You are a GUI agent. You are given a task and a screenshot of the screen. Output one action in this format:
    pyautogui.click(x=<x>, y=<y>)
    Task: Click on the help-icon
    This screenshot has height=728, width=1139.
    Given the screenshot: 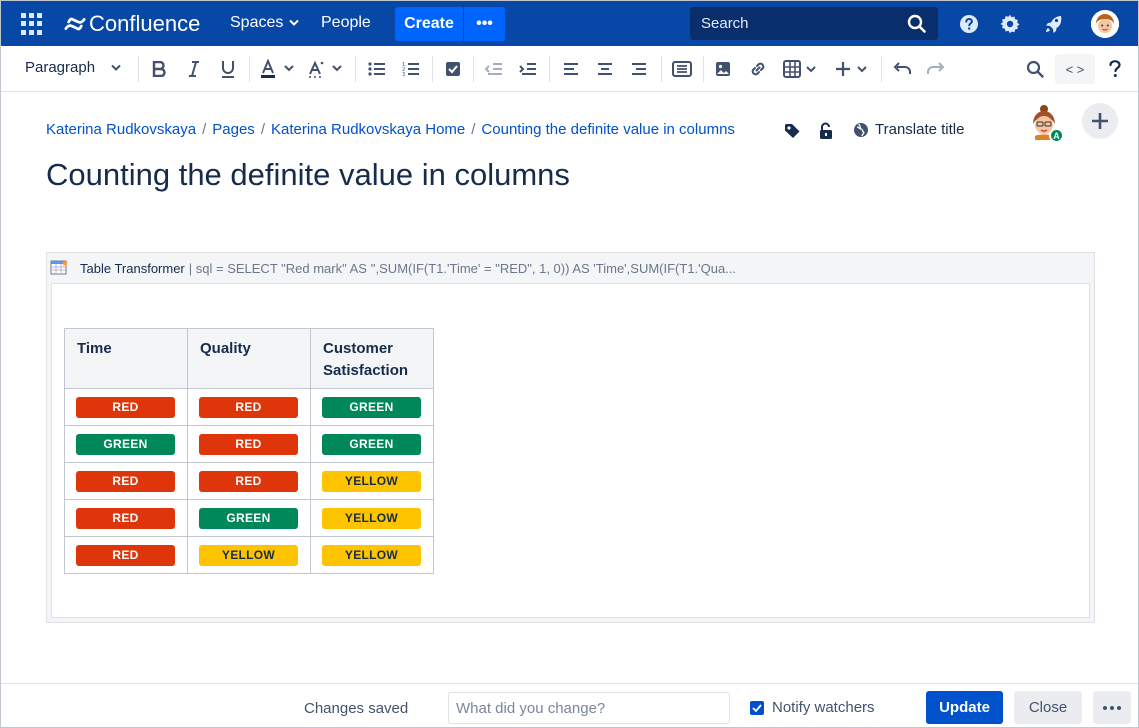 What is the action you would take?
    pyautogui.click(x=969, y=24)
    